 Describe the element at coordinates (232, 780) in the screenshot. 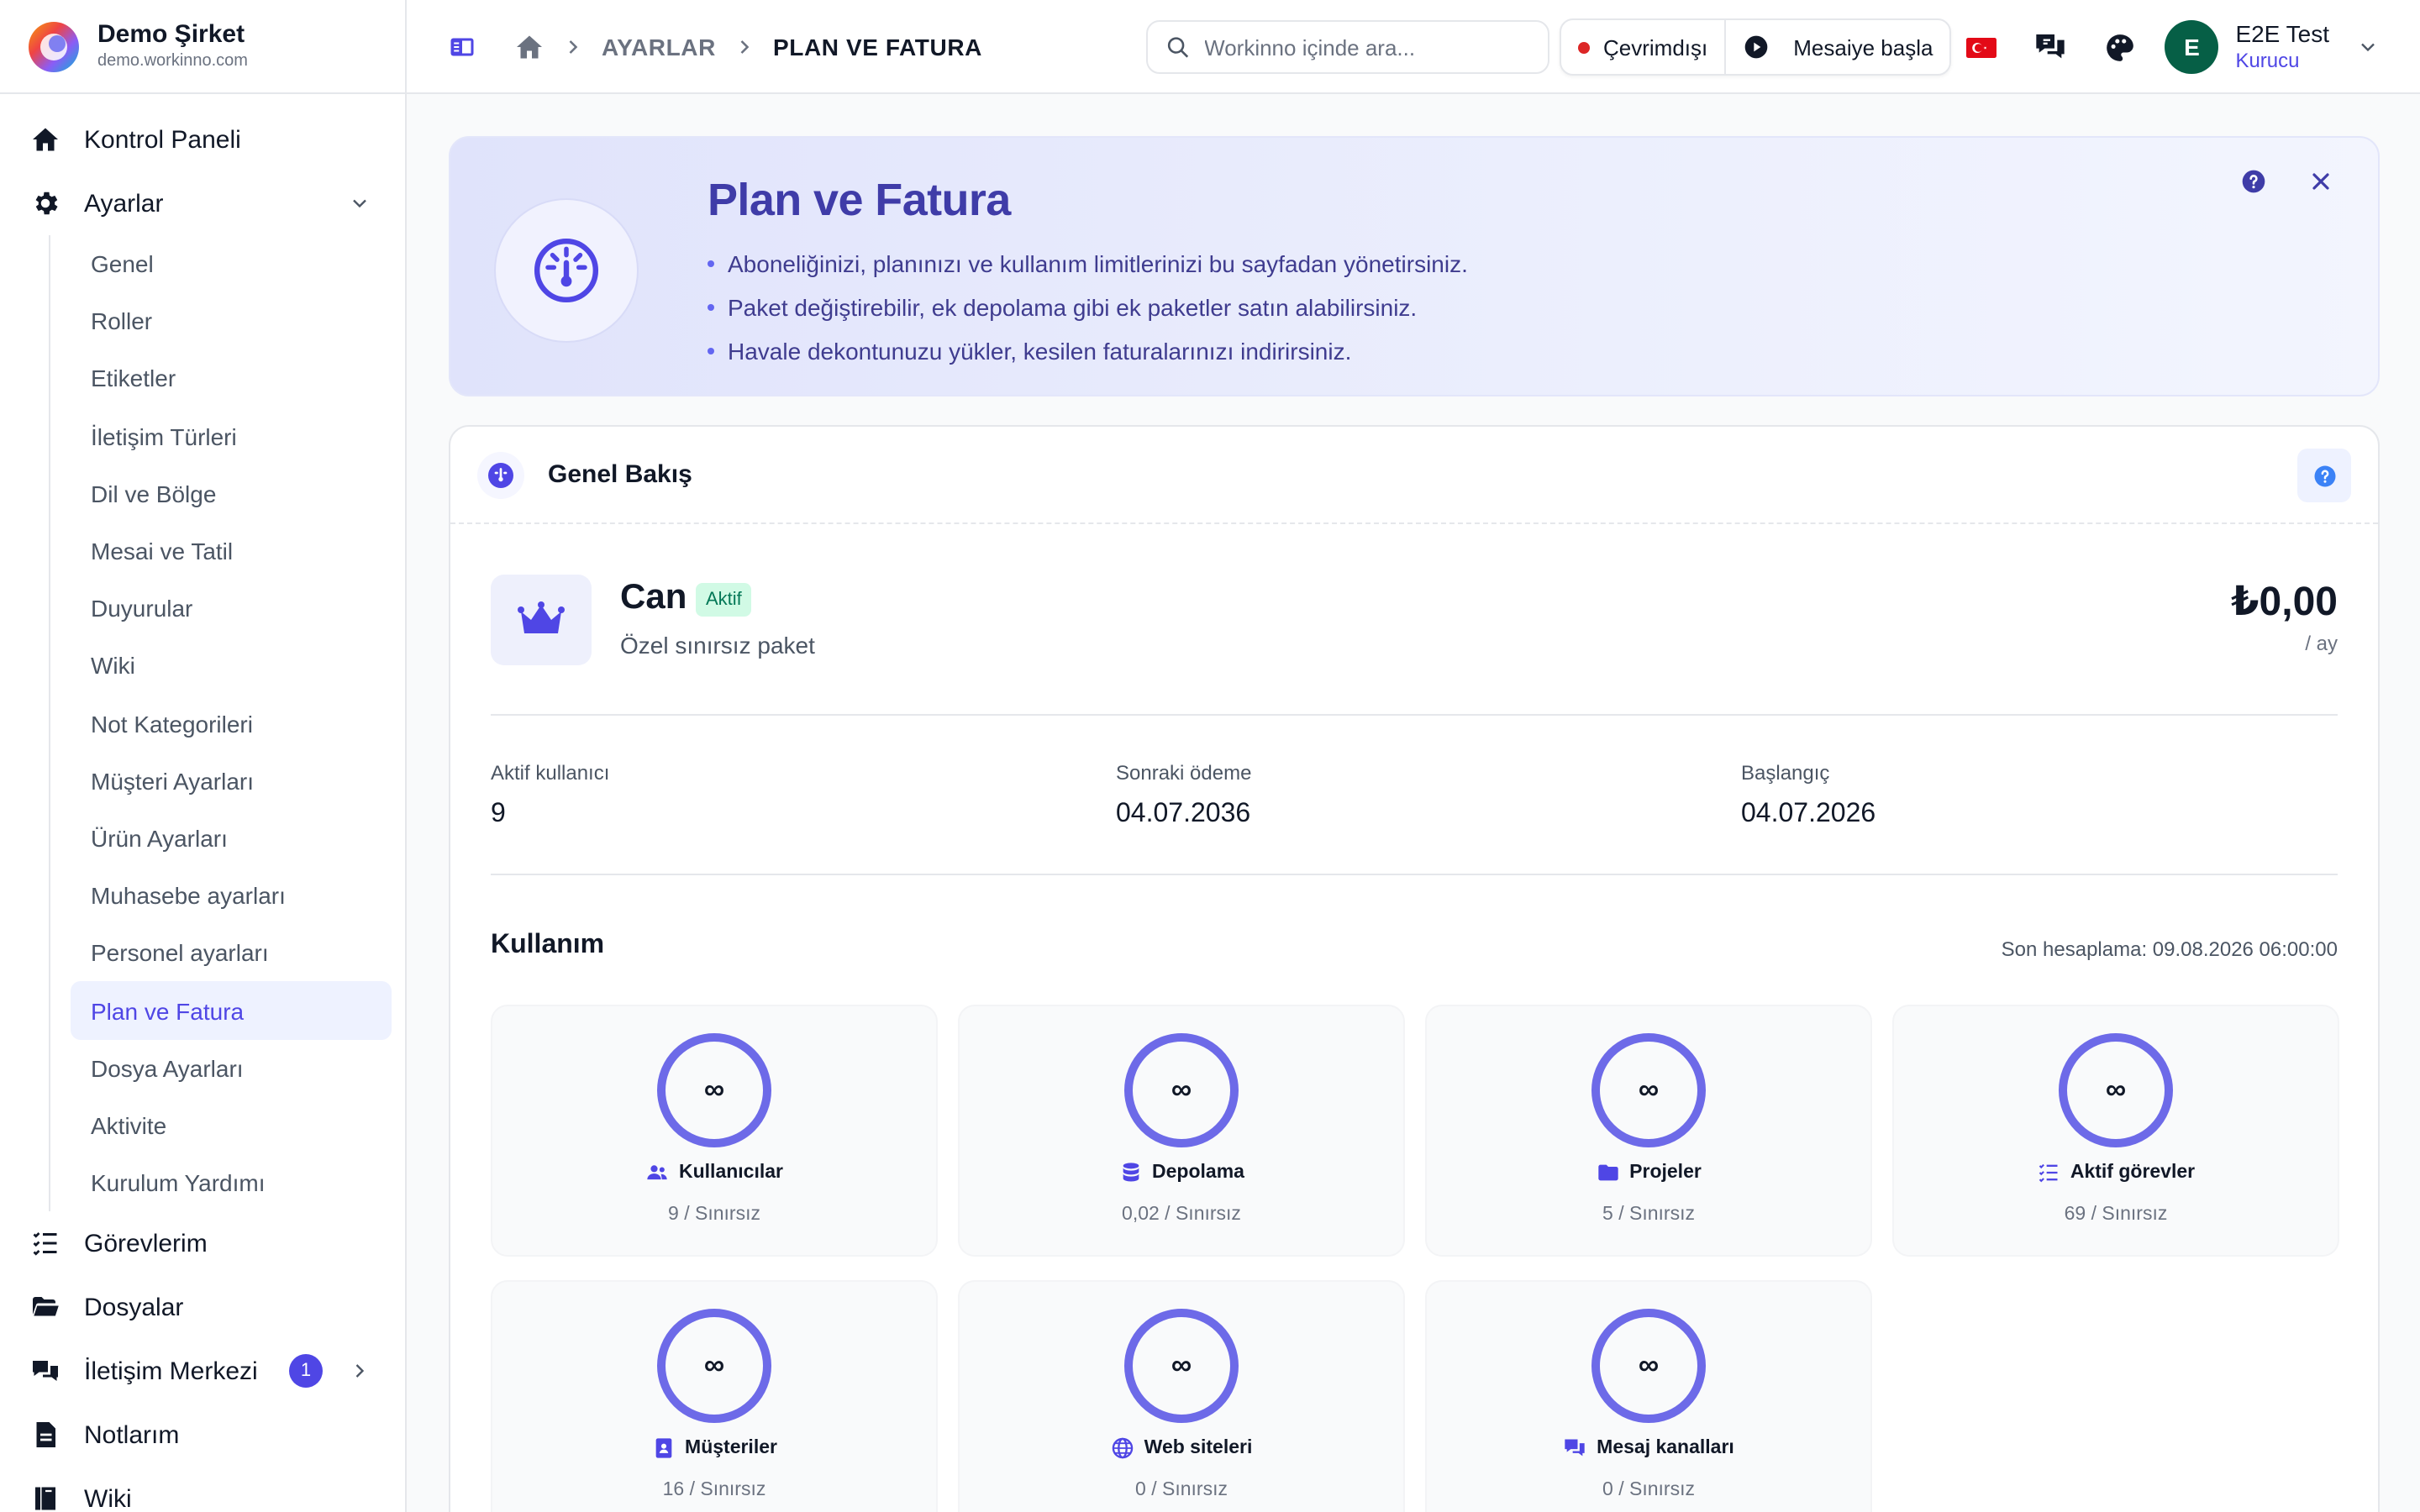

I see `subnav-item-customer-settings: Müşteri Ayarları` at that location.